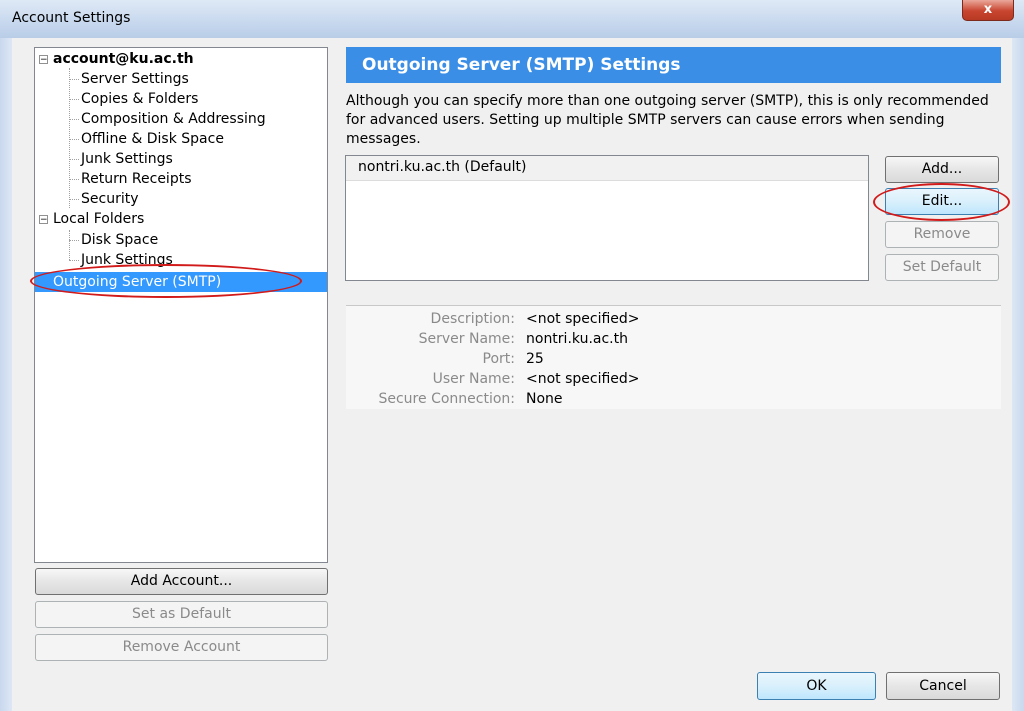  I want to click on cancel-label: Cancel, so click(943, 686).